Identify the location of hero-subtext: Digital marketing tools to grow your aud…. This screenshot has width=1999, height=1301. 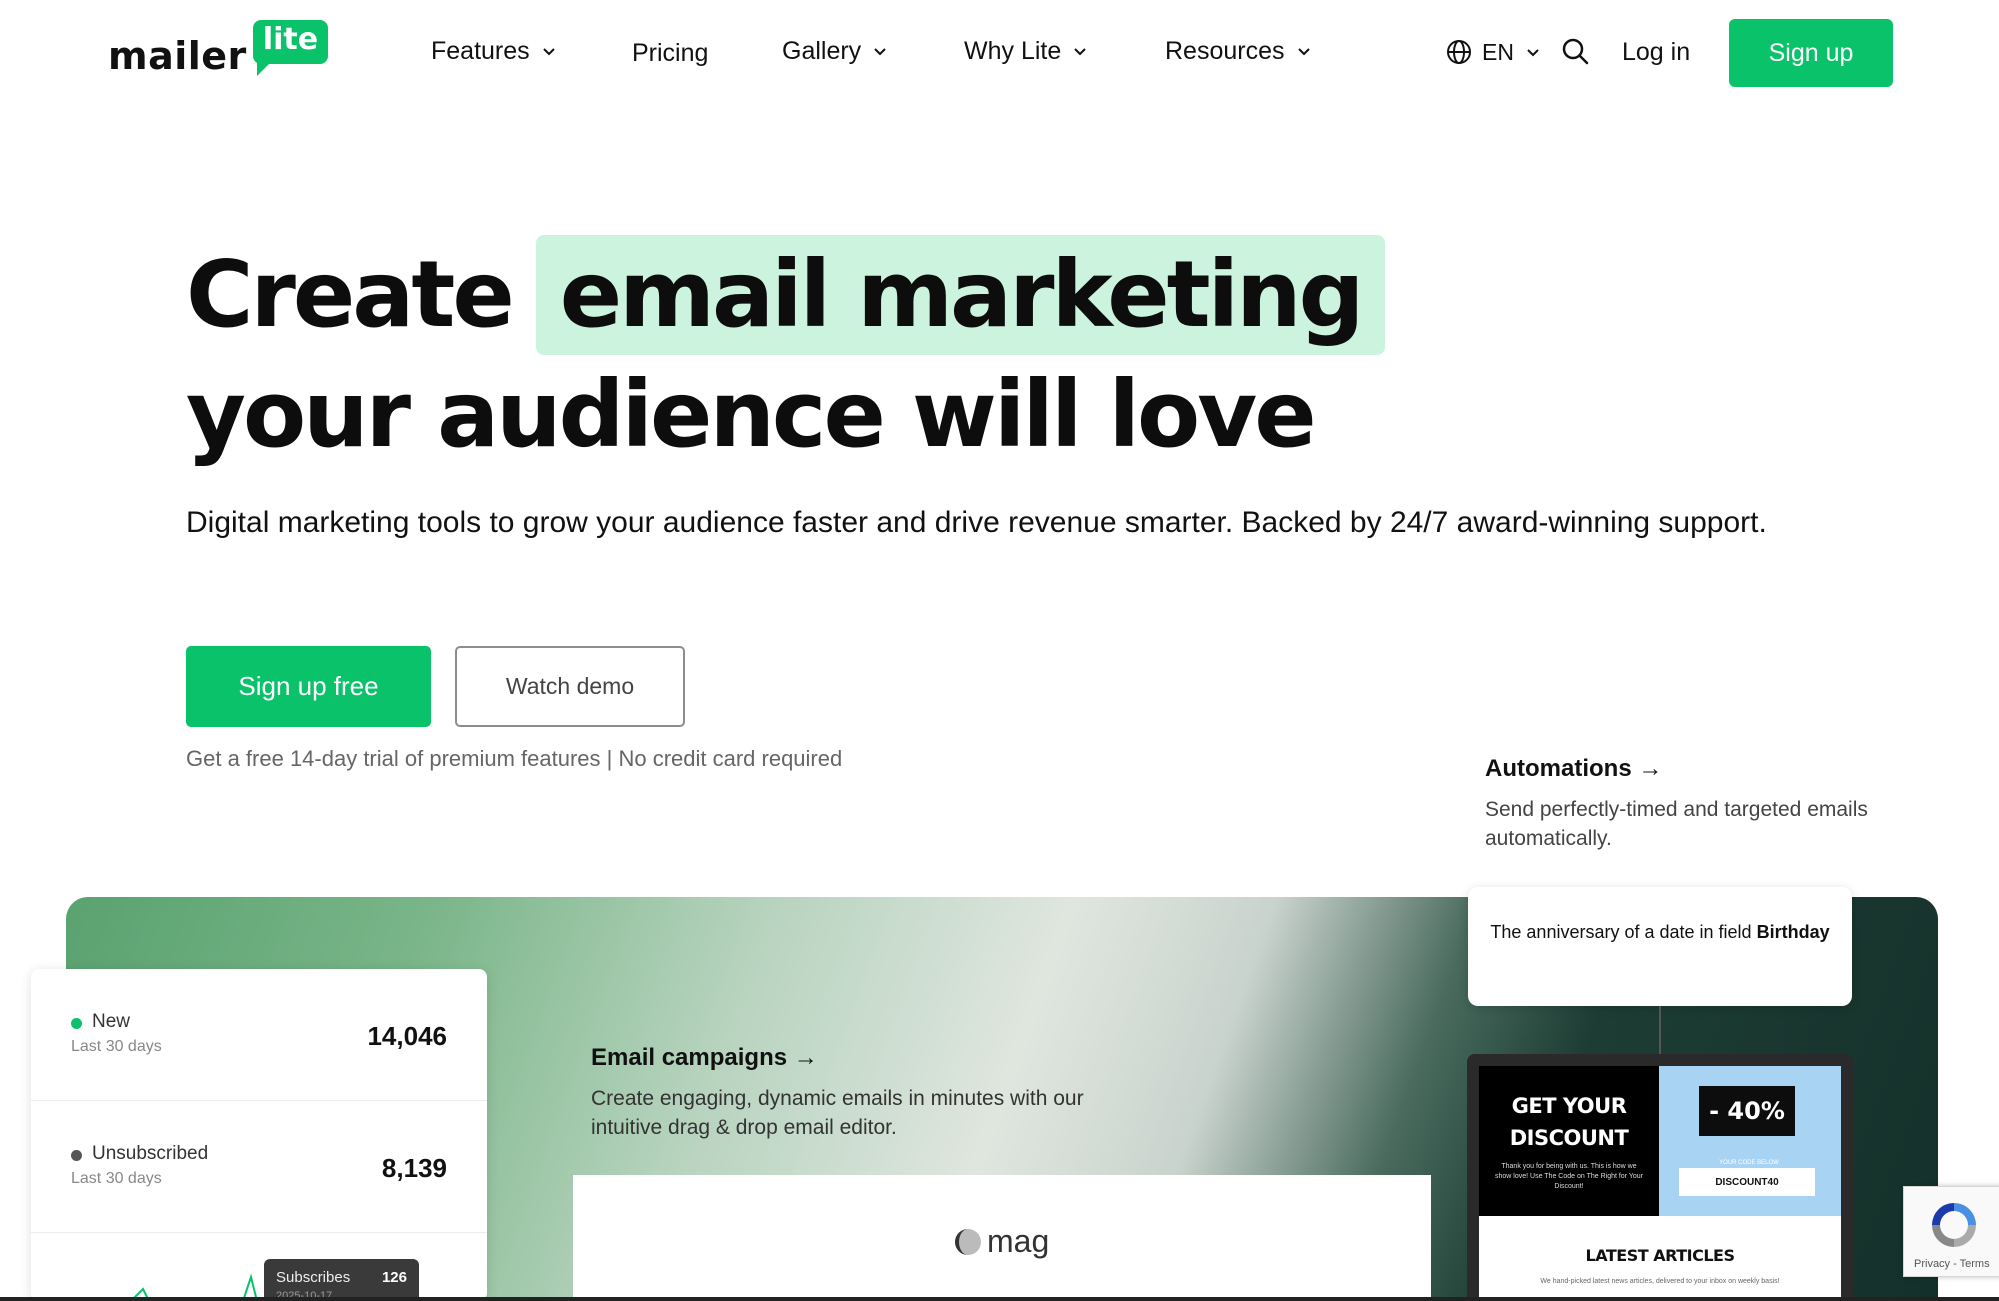
(976, 522).